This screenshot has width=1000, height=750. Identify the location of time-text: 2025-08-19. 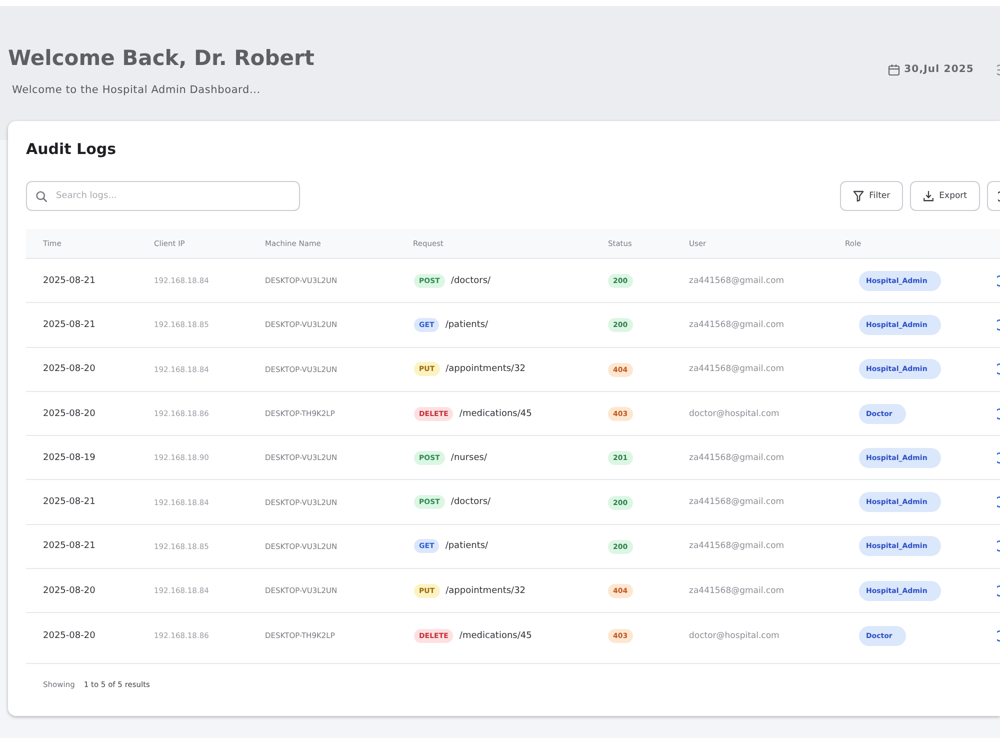
(69, 457).